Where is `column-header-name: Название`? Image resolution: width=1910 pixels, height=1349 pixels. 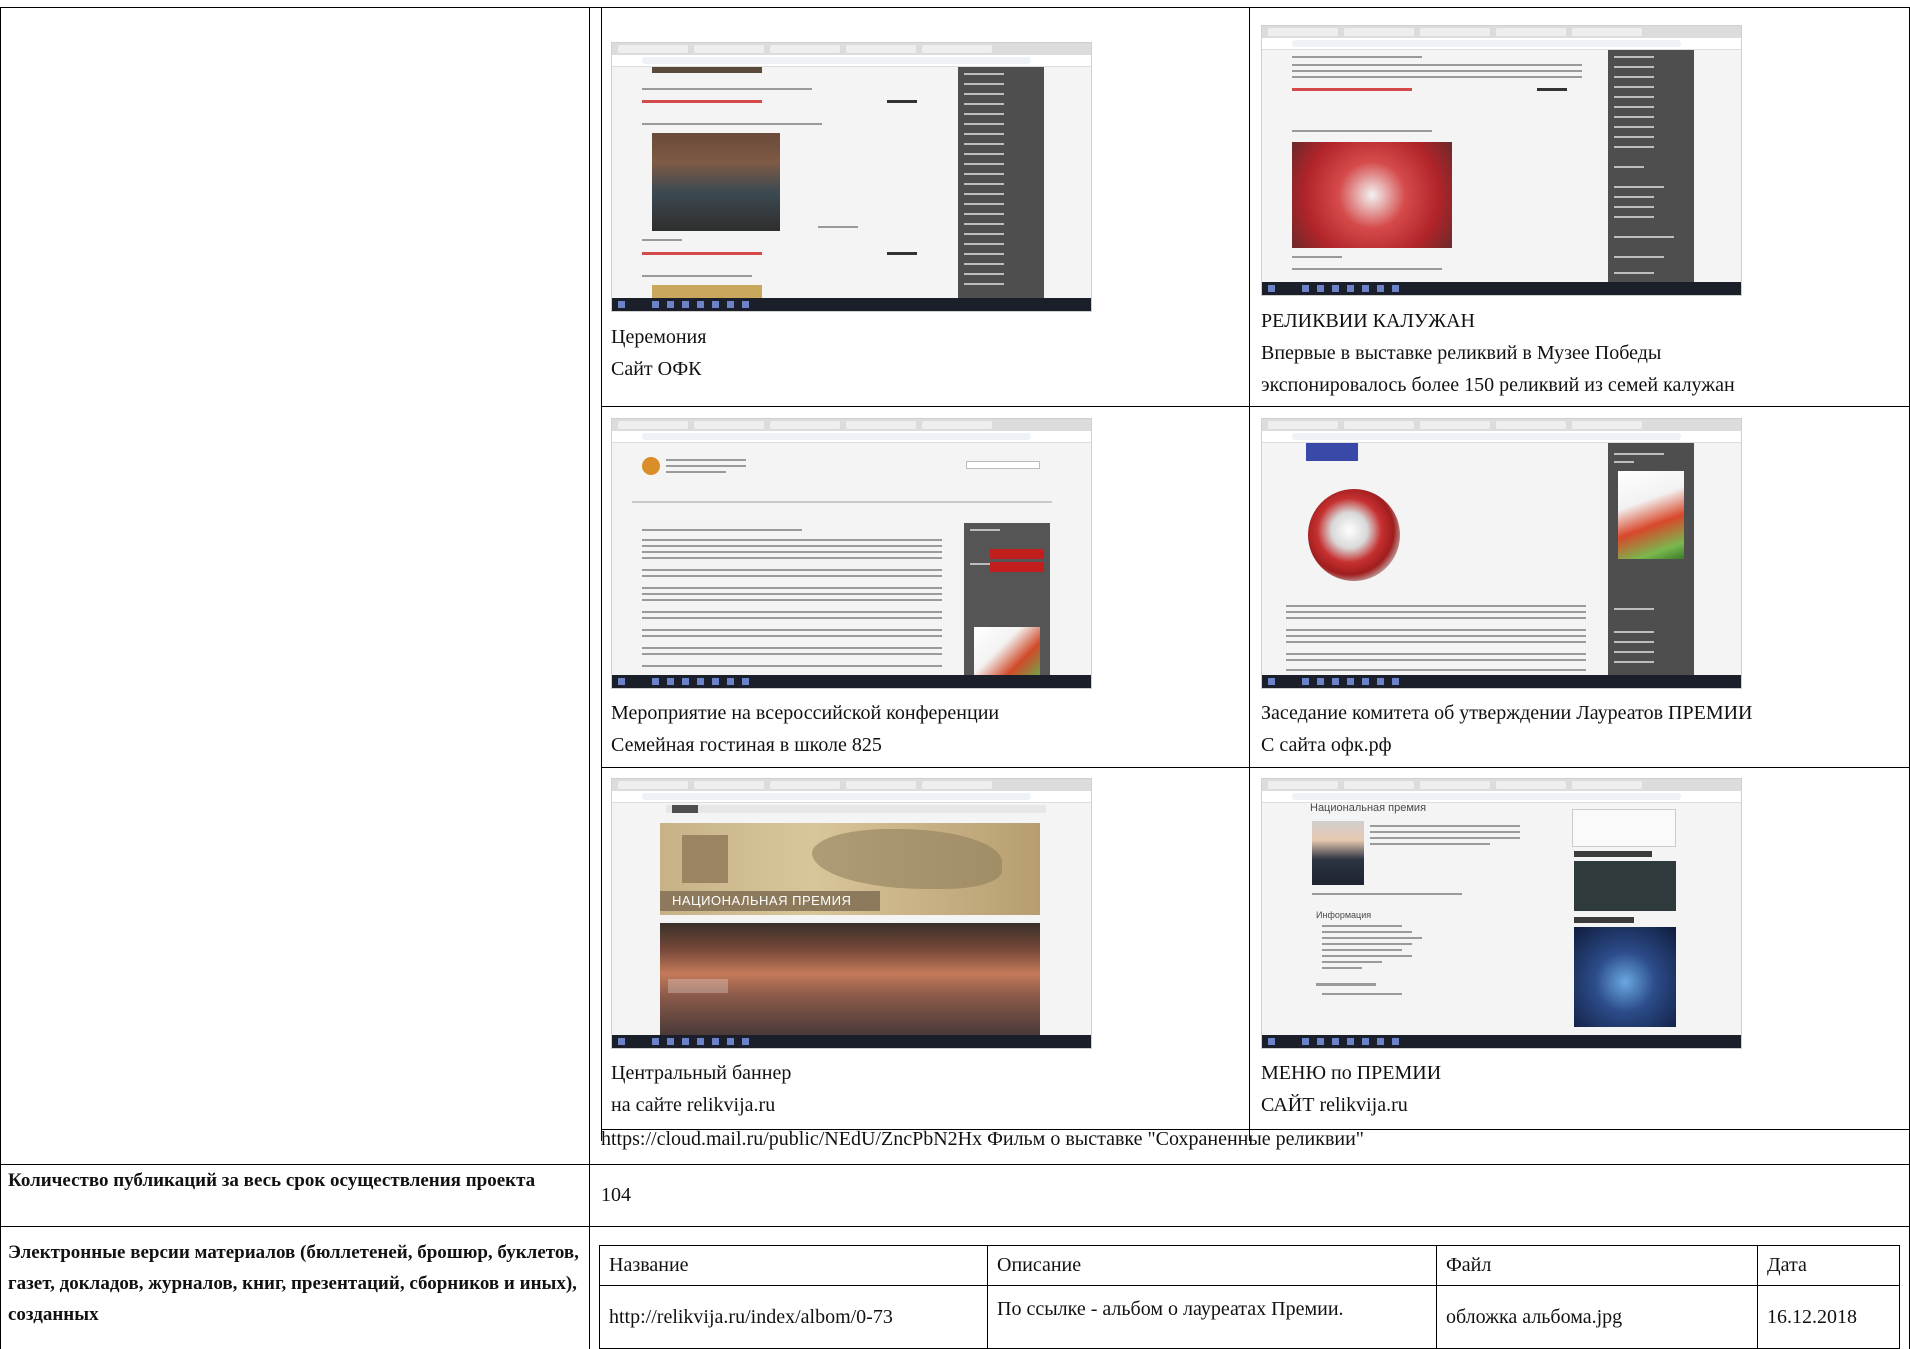
column-header-name: Название is located at coordinates (649, 1265).